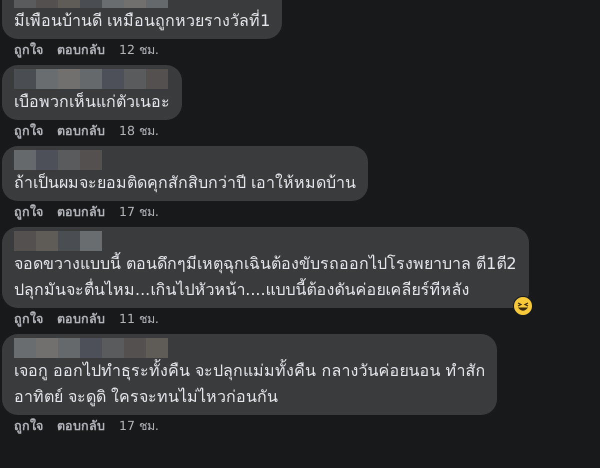  What do you see at coordinates (92, 102) in the screenshot?
I see `comment-text: เบือพวกเห็นแก่ตัวเนอะ` at bounding box center [92, 102].